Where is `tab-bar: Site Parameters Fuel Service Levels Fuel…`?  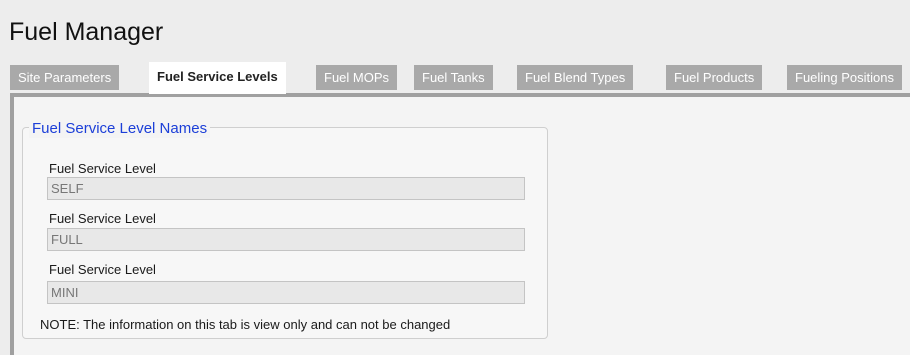 tab-bar: Site Parameters Fuel Service Levels Fuel… is located at coordinates (460, 78).